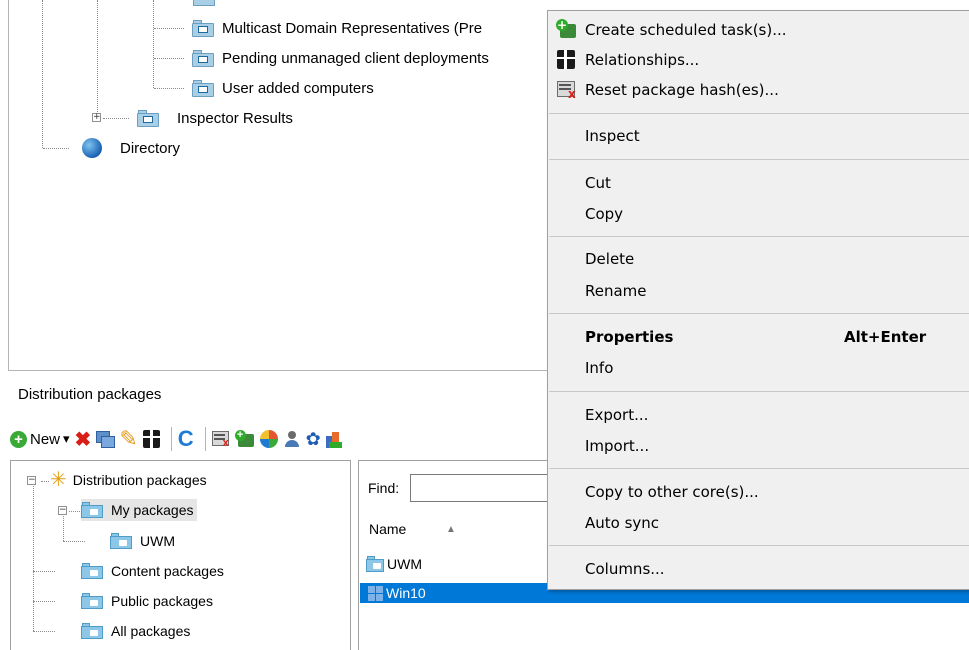 Image resolution: width=969 pixels, height=650 pixels. What do you see at coordinates (66, 438) in the screenshot?
I see `chevron-down-icon: ▾` at bounding box center [66, 438].